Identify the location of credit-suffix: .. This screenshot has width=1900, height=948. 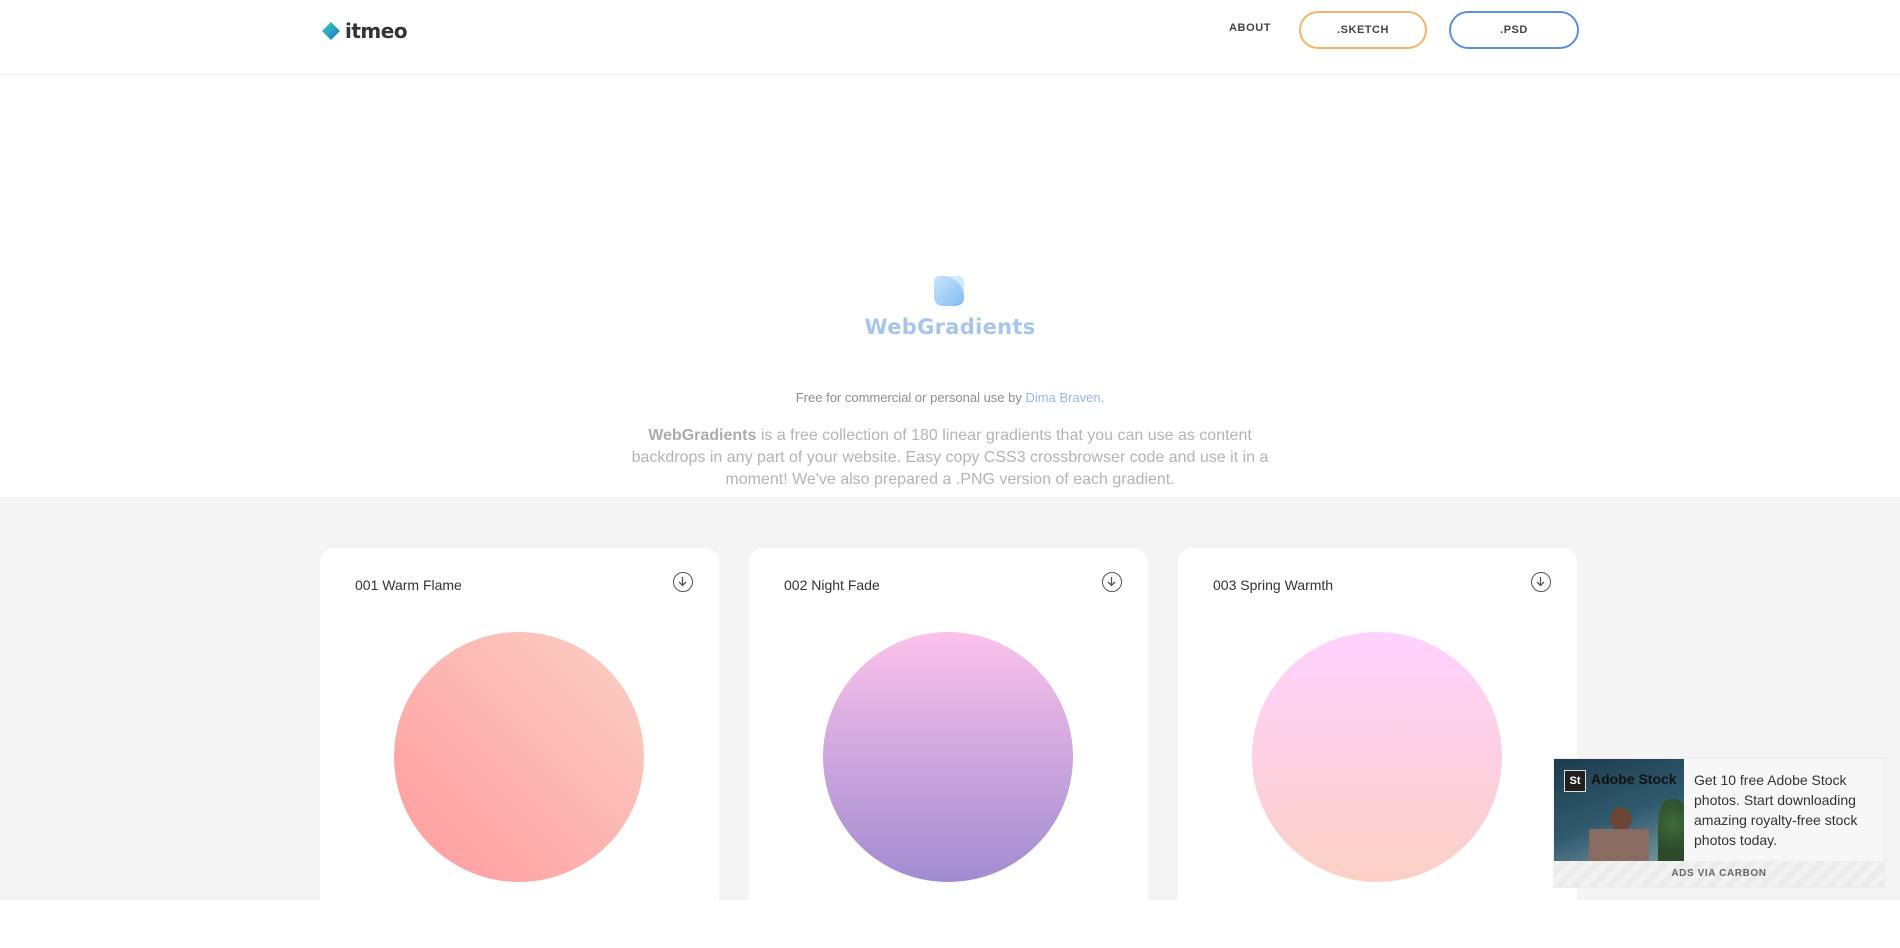
(1102, 397).